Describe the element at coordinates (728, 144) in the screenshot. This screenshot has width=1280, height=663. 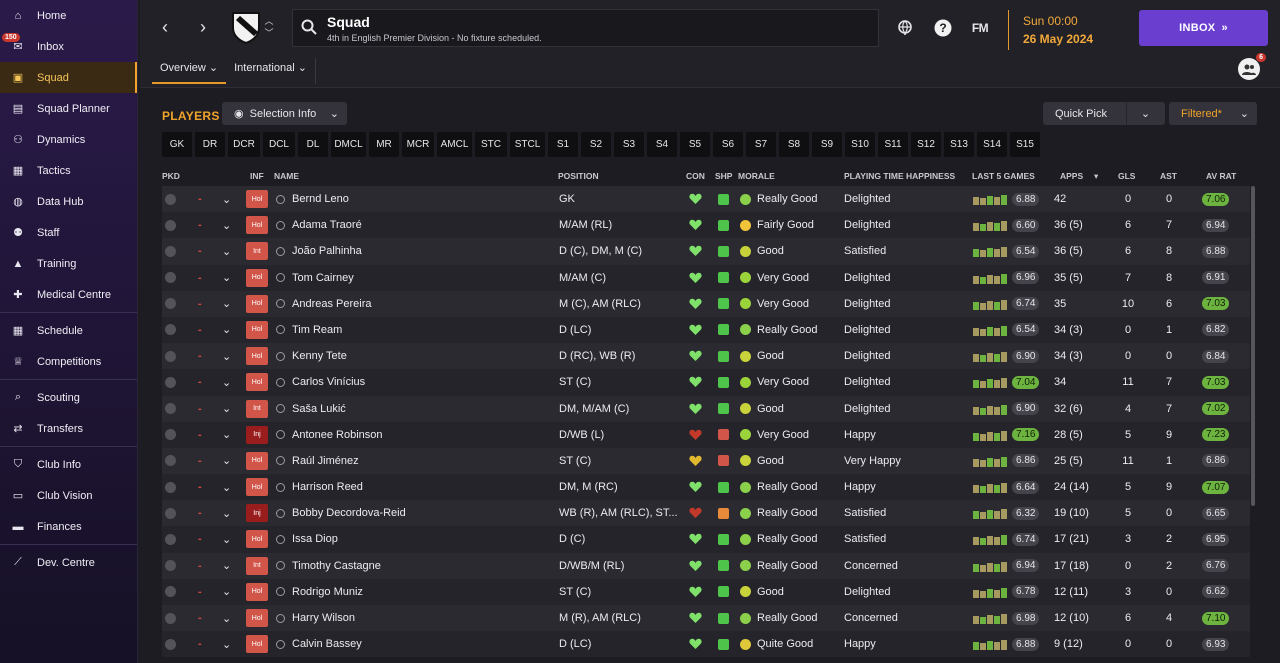
I see `position-button-s6: S6` at that location.